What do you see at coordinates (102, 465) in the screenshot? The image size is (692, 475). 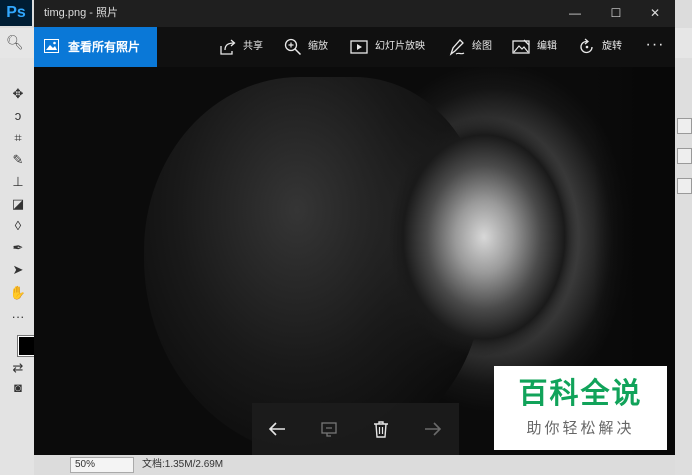 I see `zoom-level-field: 50%` at bounding box center [102, 465].